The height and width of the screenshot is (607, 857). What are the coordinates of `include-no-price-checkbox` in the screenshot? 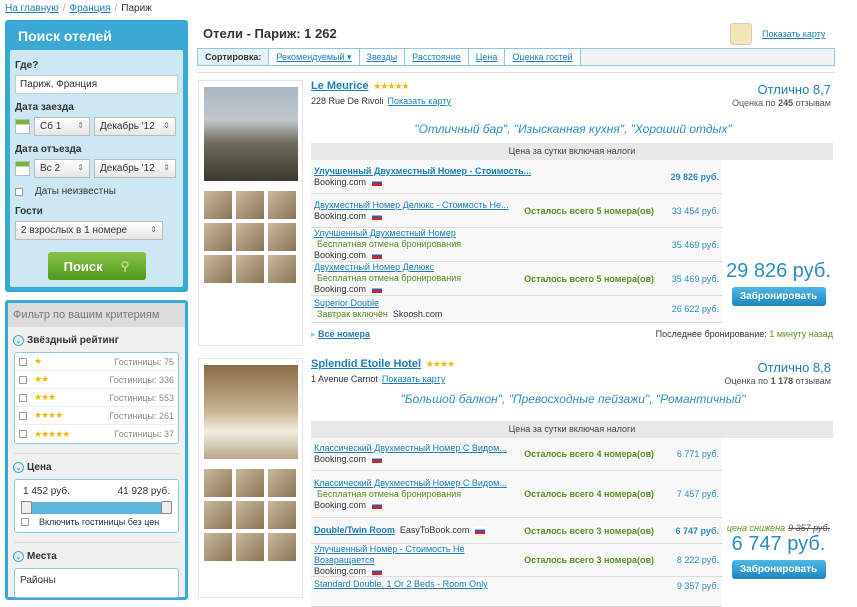 It's located at (25, 522).